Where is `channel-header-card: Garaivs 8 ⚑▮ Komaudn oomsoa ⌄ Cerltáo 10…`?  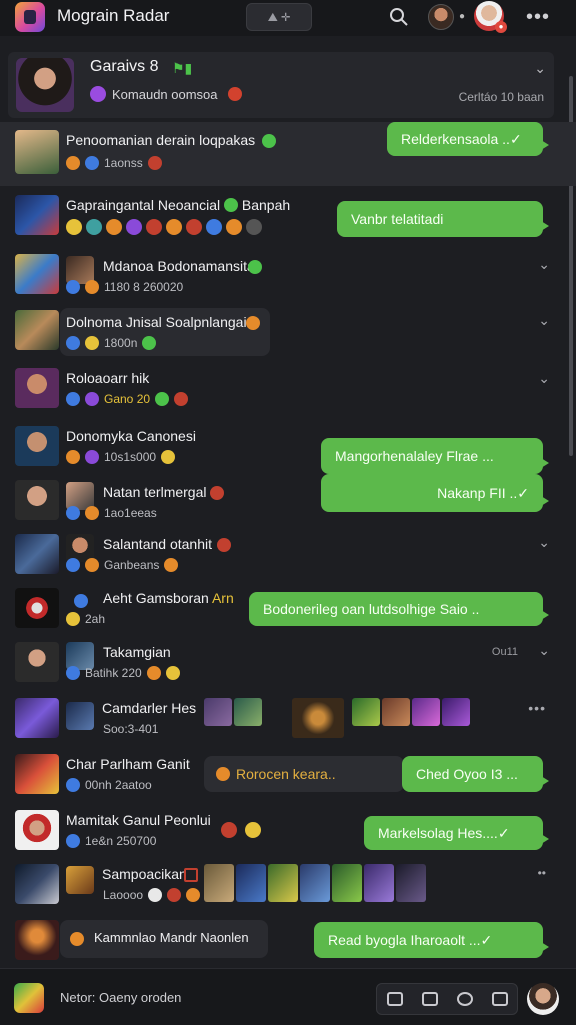
channel-header-card: Garaivs 8 ⚑▮ Komaudn oomsoa ⌄ Cerltáo 10… is located at coordinates (281, 85).